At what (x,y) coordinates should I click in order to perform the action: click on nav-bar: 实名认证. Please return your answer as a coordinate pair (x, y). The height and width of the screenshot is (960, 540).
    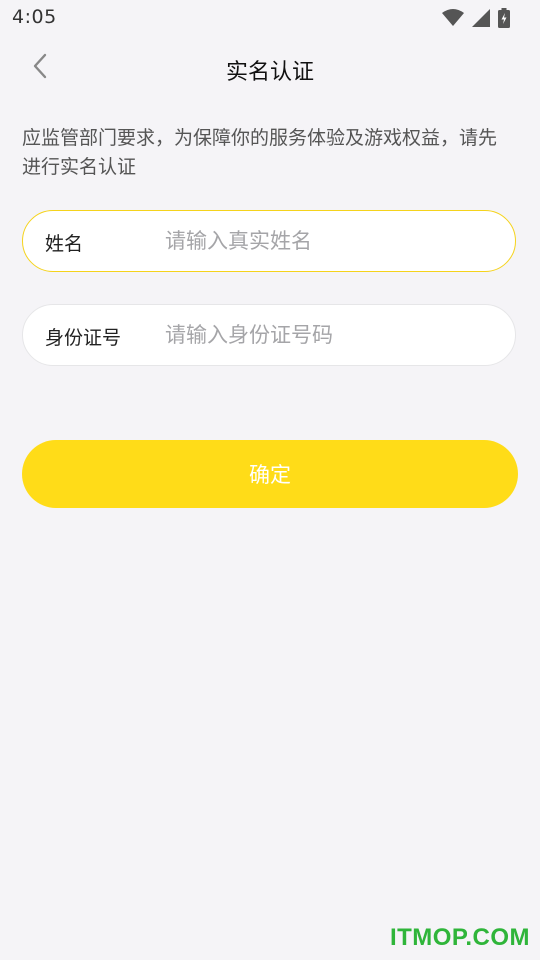
    Looking at the image, I should click on (270, 68).